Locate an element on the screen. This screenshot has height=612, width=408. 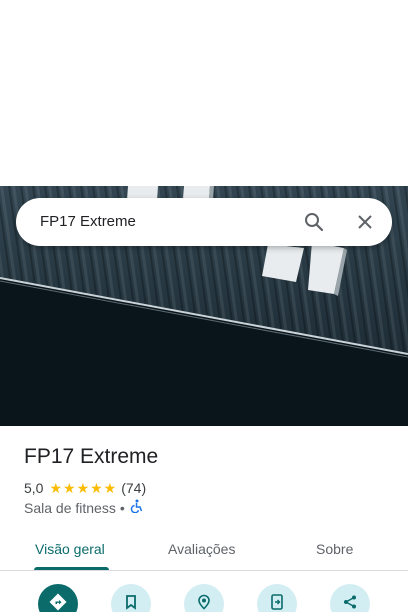
tab-bar: Visão geral Avaliações Sobre is located at coordinates (204, 550).